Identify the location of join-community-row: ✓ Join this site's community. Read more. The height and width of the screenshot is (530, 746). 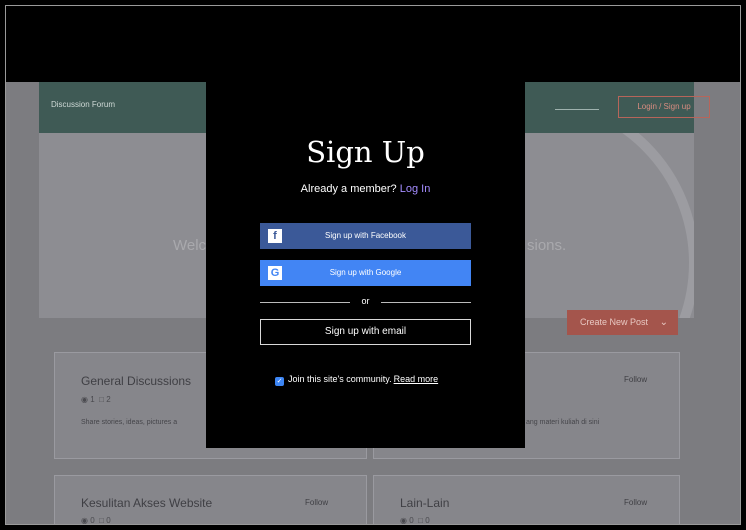
(356, 380).